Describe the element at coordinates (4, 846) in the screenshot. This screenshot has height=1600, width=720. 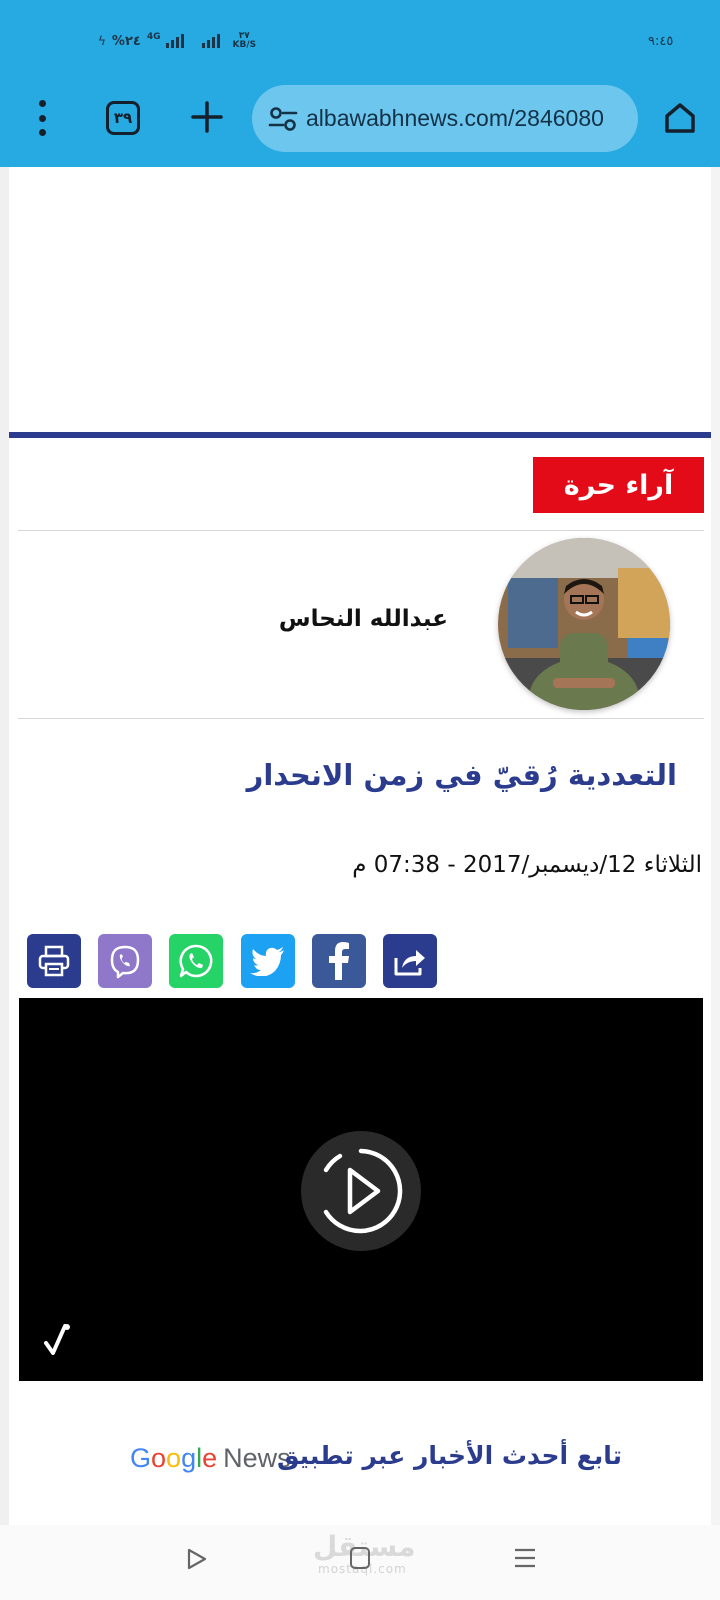
I see `page-gutter-left` at that location.